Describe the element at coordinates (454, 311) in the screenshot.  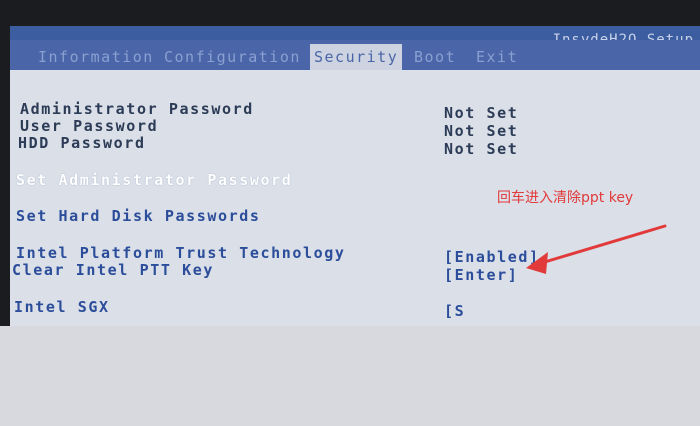
I see `sgx-value: [S` at that location.